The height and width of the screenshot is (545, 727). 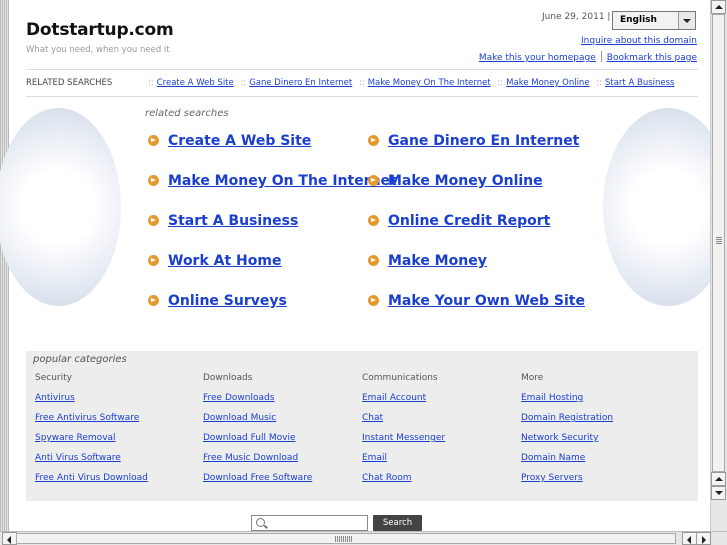 I want to click on language-select: English, so click(x=654, y=20).